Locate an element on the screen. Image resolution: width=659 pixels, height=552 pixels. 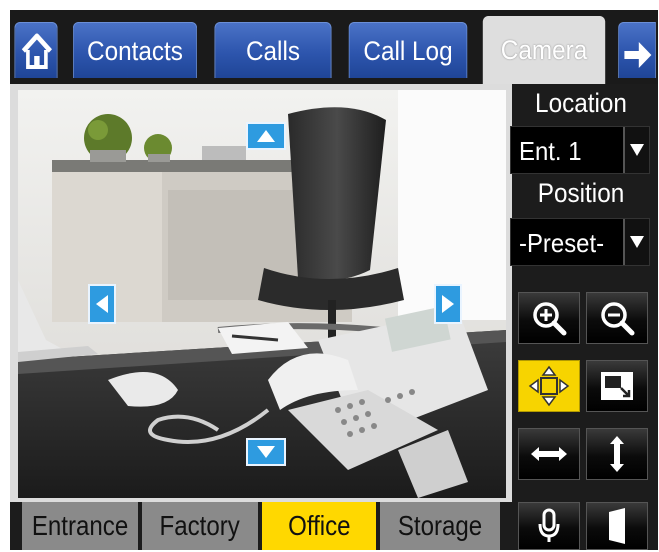
pan-right-button is located at coordinates (448, 304).